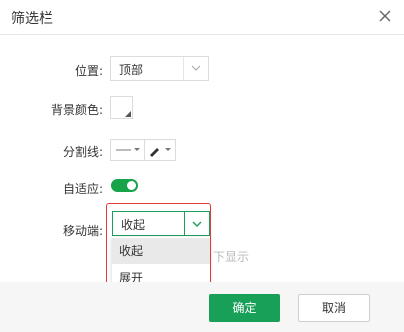 The image size is (404, 332). I want to click on mobile-label: 移动端:, so click(82, 231).